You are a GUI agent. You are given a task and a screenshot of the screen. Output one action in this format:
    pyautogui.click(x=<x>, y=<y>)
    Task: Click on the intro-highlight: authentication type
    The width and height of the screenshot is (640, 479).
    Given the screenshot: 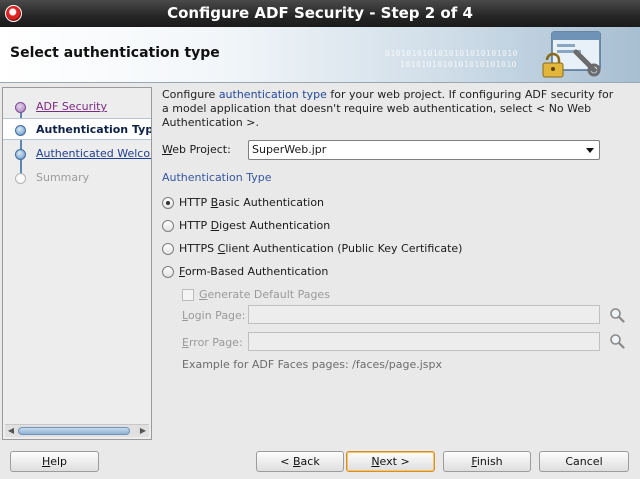 What is the action you would take?
    pyautogui.click(x=272, y=94)
    